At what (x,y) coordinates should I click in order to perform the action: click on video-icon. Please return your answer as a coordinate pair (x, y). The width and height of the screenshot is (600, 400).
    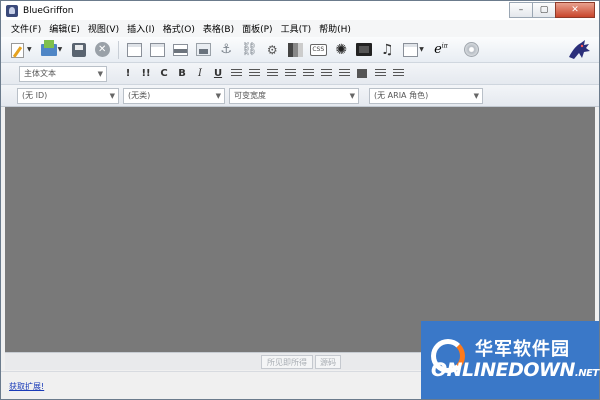
    Looking at the image, I should click on (364, 49).